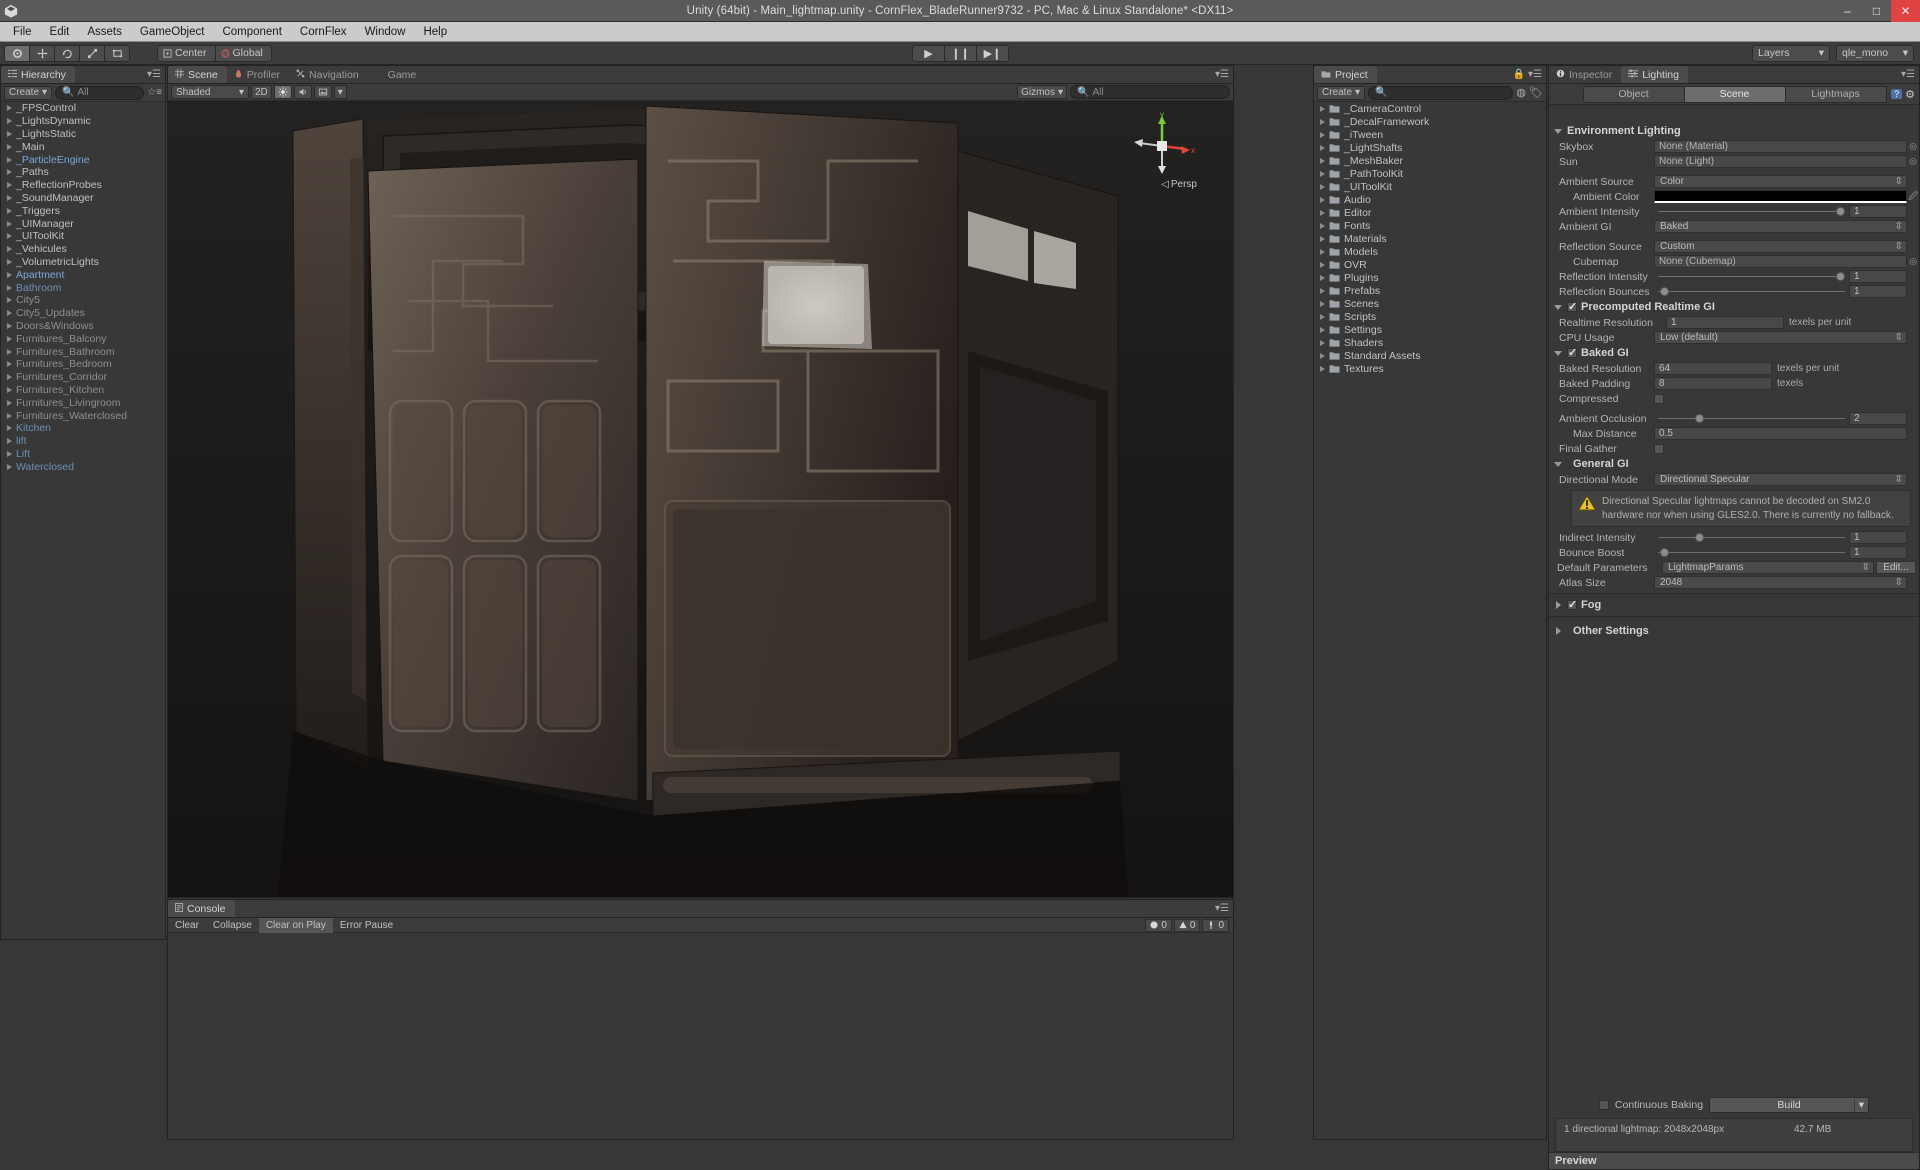  What do you see at coordinates (1430, 316) in the screenshot?
I see `project-folder-item: Scripts` at bounding box center [1430, 316].